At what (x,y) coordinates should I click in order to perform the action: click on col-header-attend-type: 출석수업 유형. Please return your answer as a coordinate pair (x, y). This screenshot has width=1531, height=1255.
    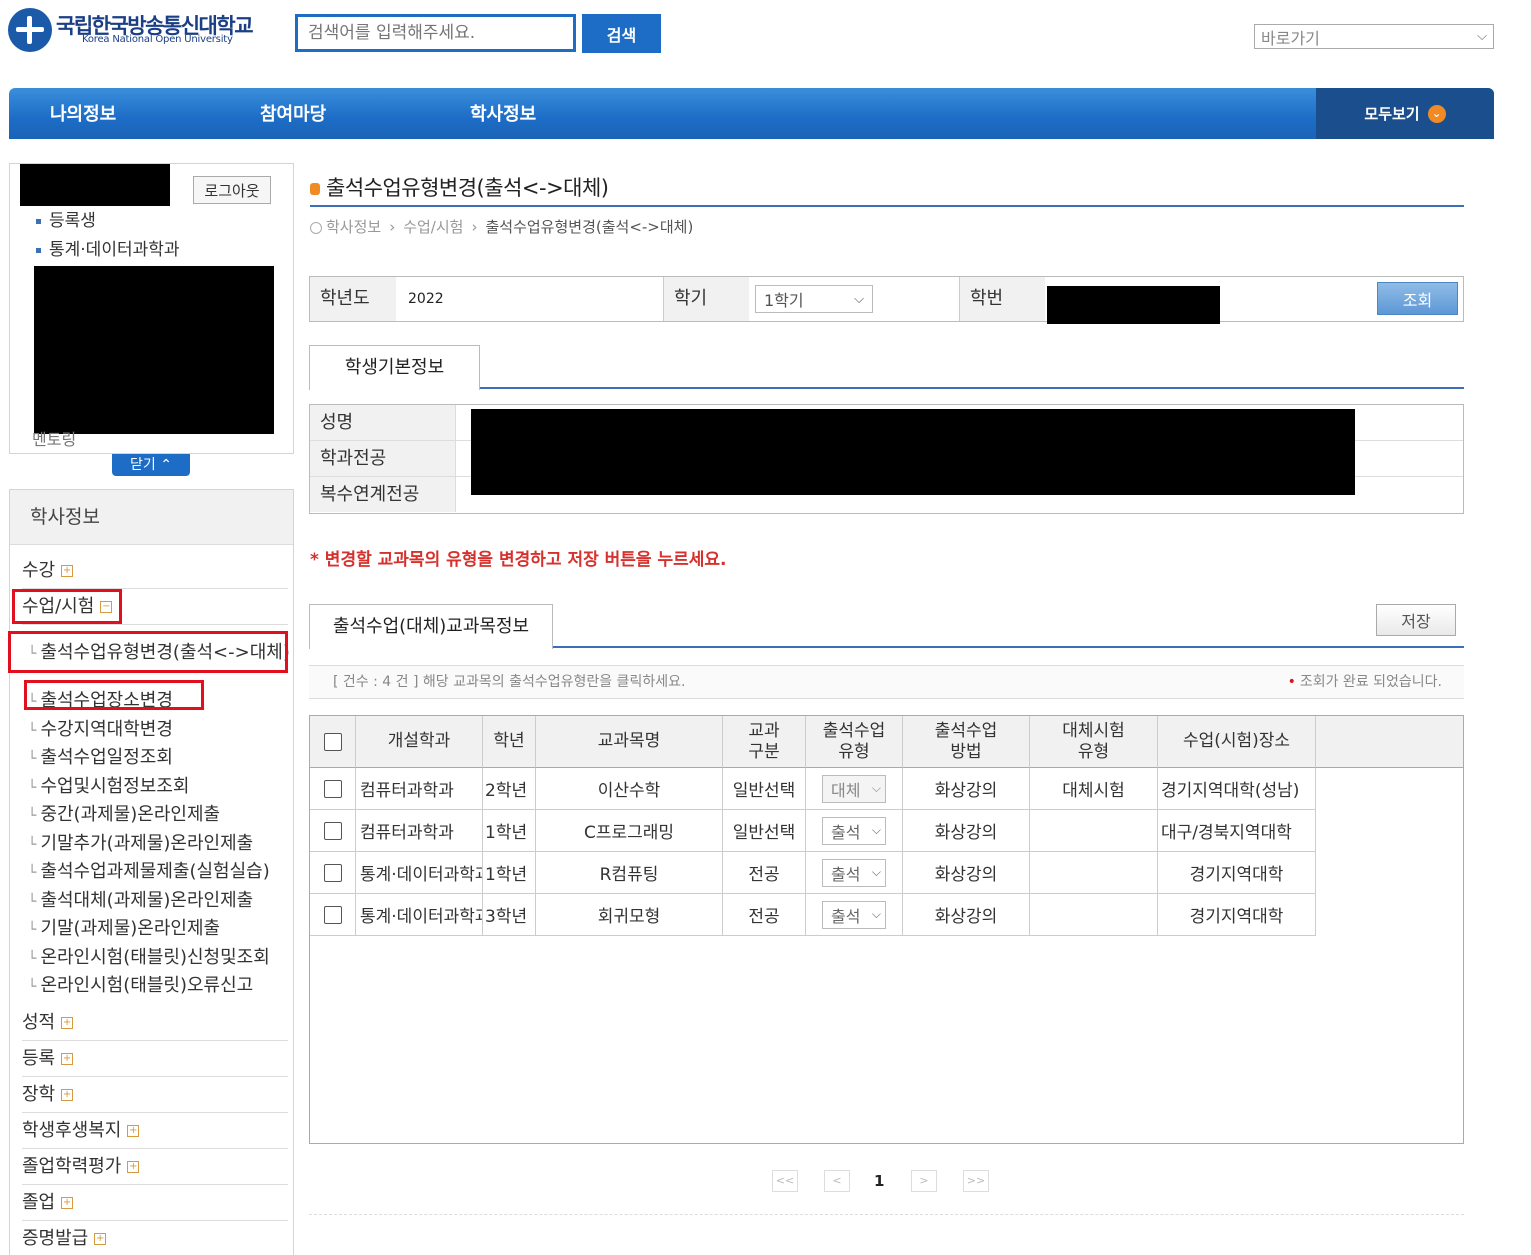
    Looking at the image, I should click on (854, 742).